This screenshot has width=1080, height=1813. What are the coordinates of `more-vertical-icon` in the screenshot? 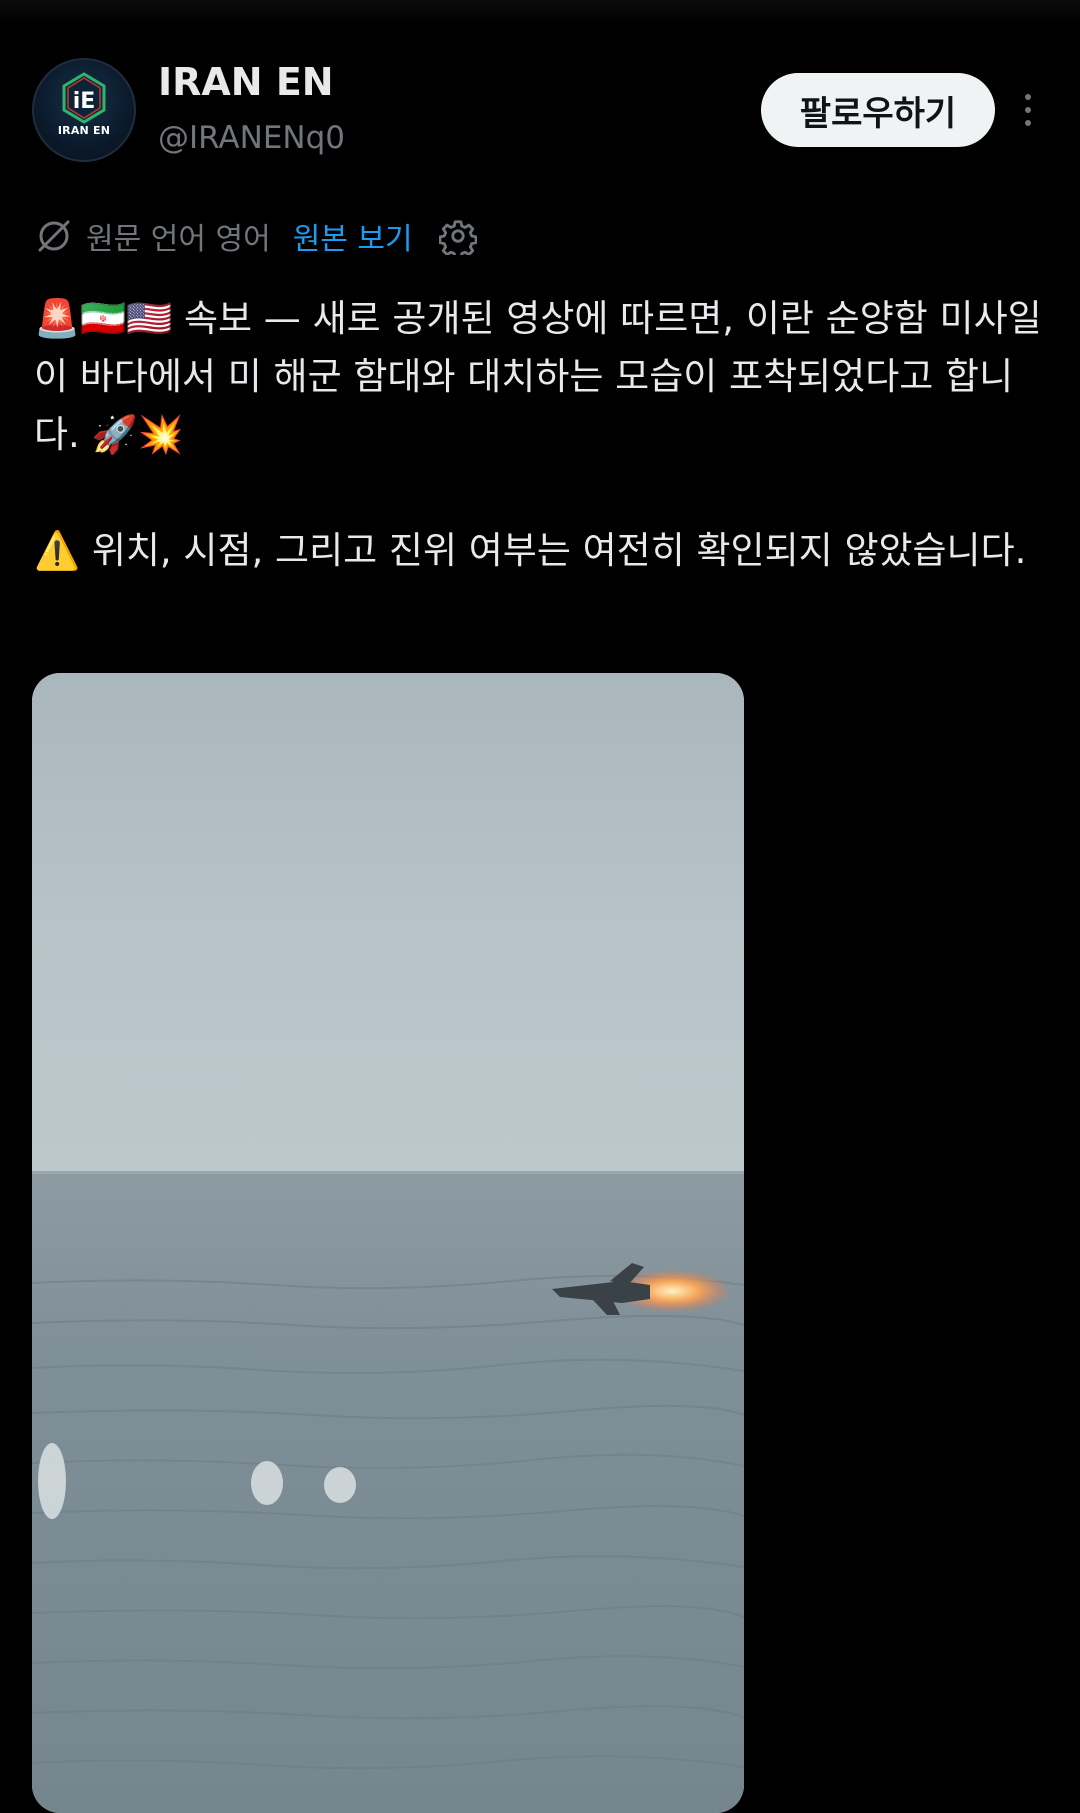 It's located at (1028, 110).